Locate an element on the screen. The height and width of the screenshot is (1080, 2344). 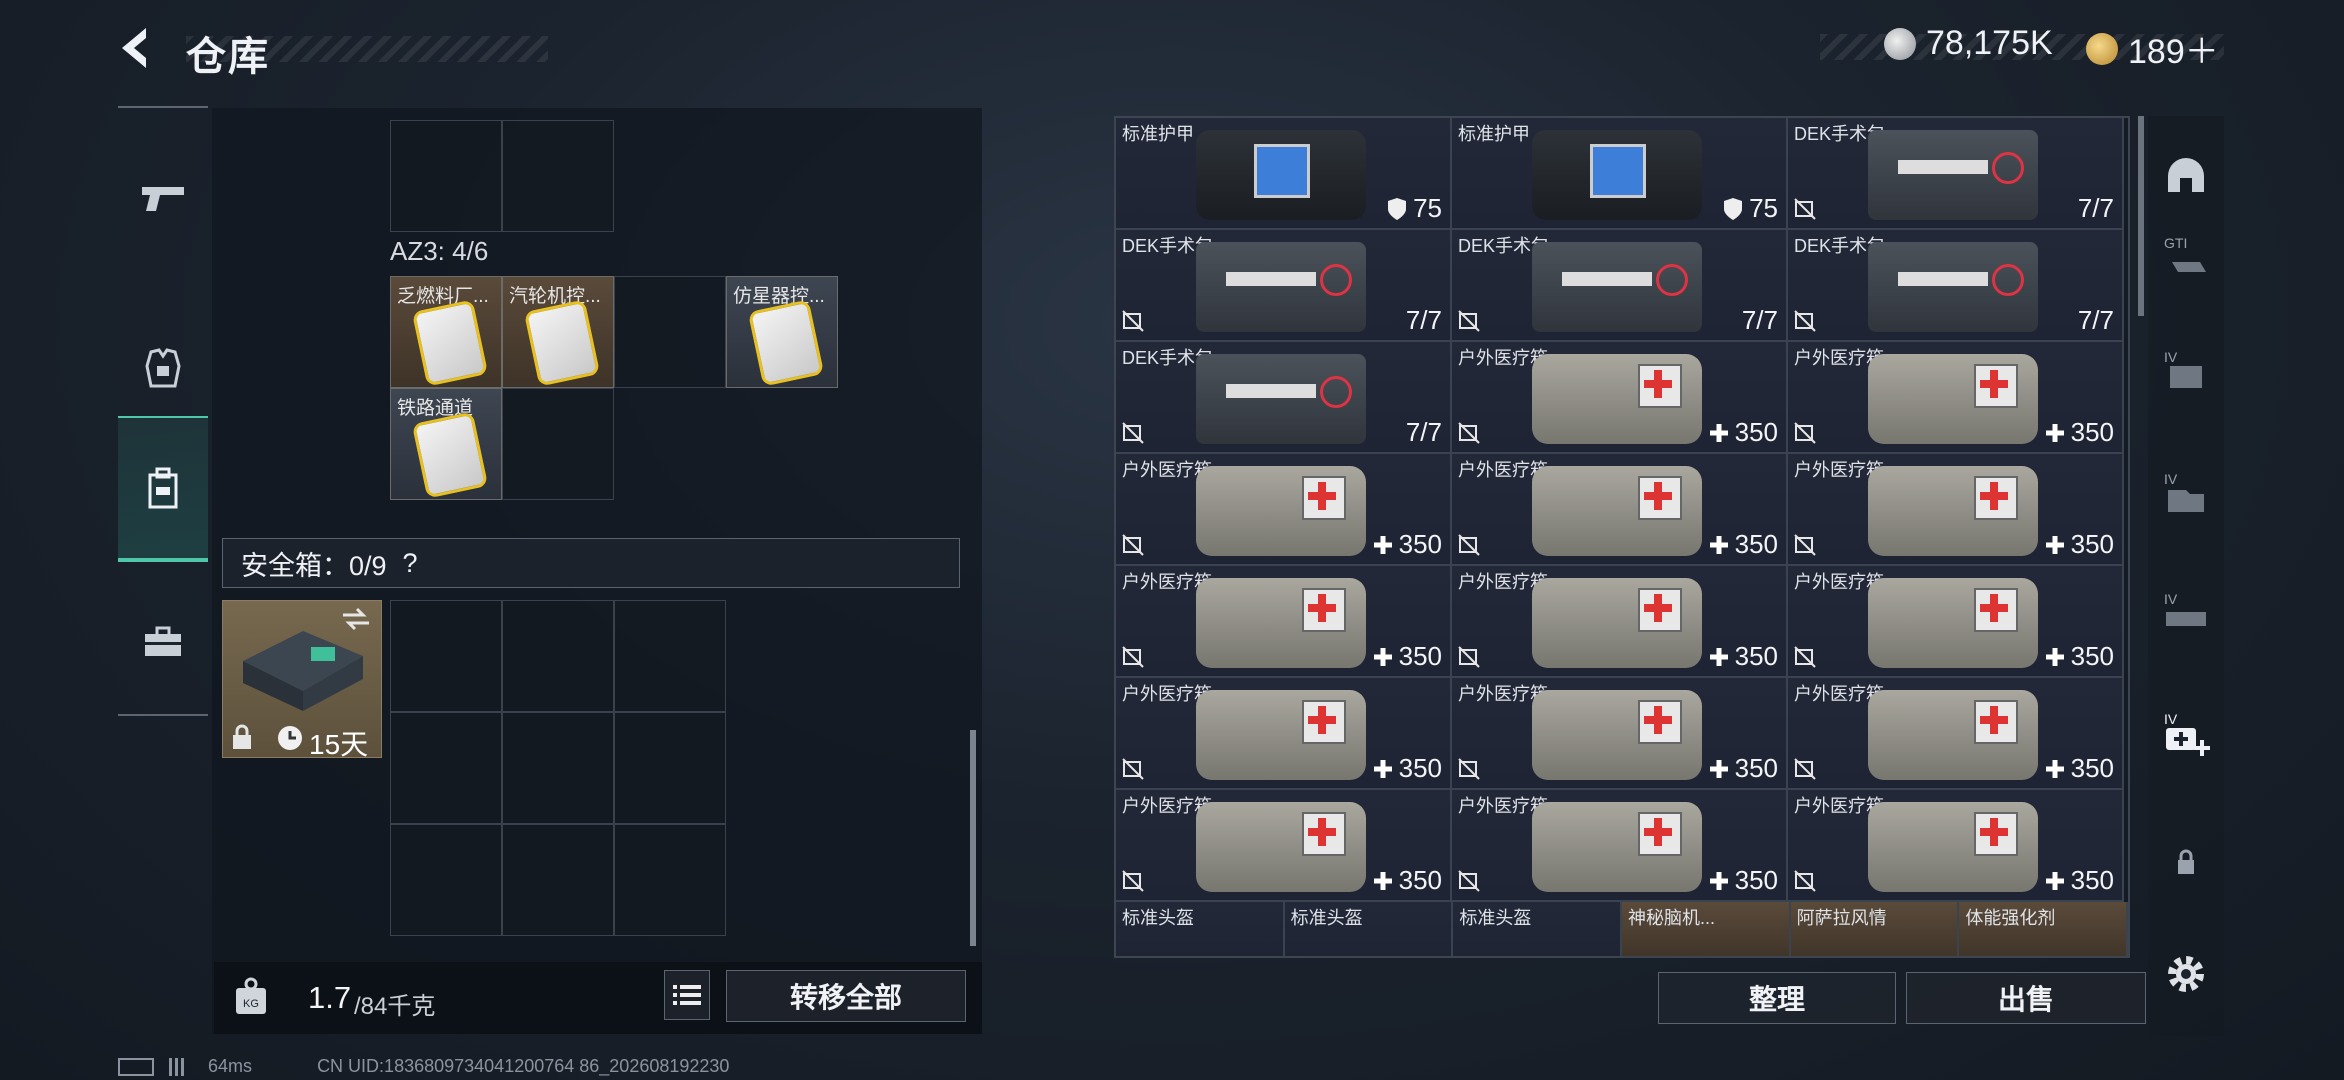
list-view-button is located at coordinates (687, 995).